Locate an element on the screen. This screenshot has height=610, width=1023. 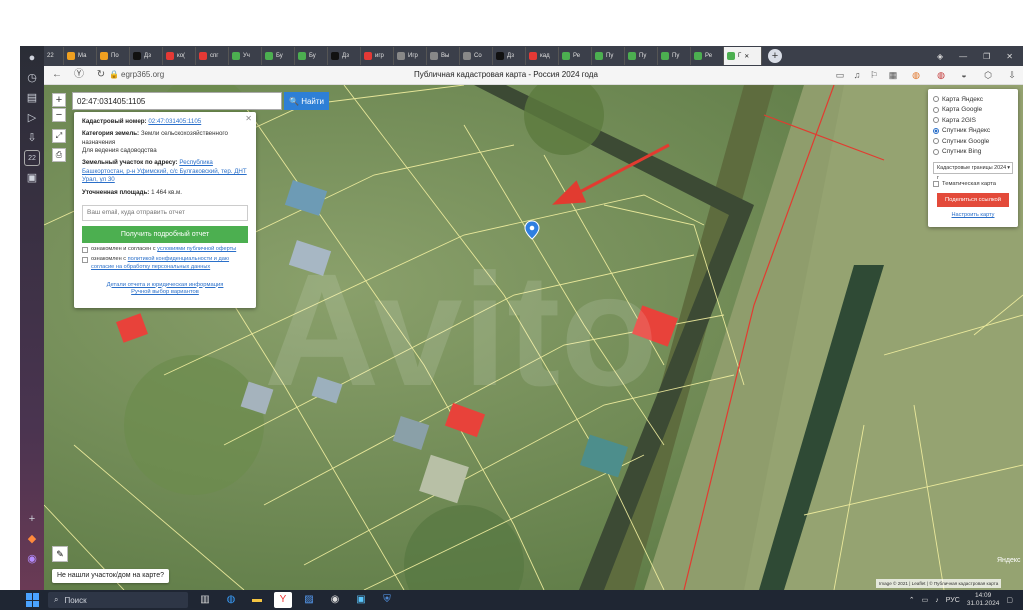
layer-select: Кадастровые границы 2024 г ▾ is located at coordinates (973, 171).